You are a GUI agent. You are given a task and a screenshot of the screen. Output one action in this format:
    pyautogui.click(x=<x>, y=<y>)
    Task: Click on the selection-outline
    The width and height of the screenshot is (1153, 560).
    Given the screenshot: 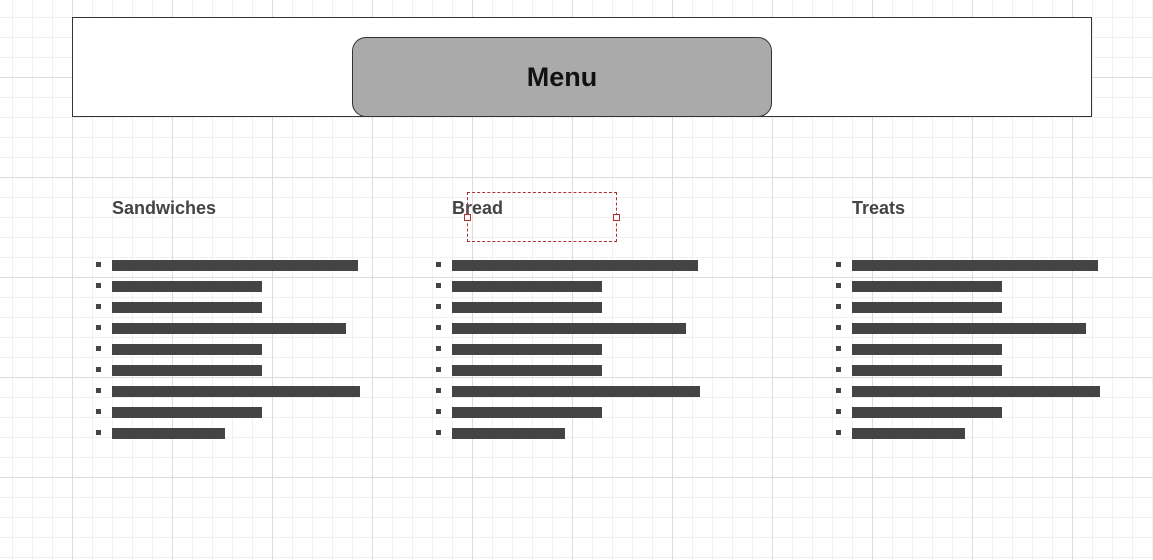 What is the action you would take?
    pyautogui.click(x=542, y=217)
    